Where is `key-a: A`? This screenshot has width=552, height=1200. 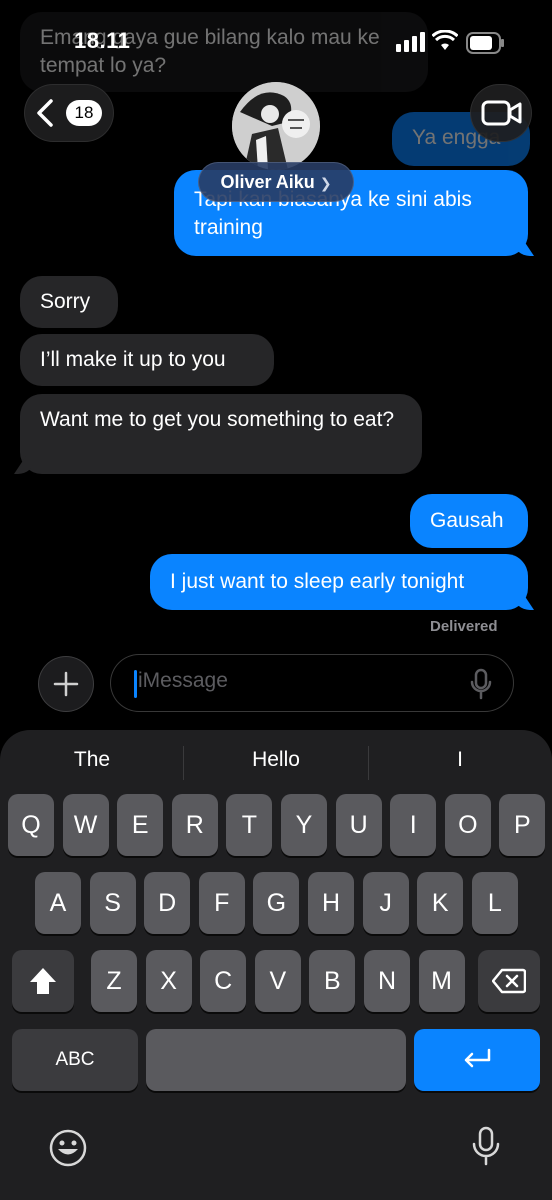 key-a: A is located at coordinates (58, 903).